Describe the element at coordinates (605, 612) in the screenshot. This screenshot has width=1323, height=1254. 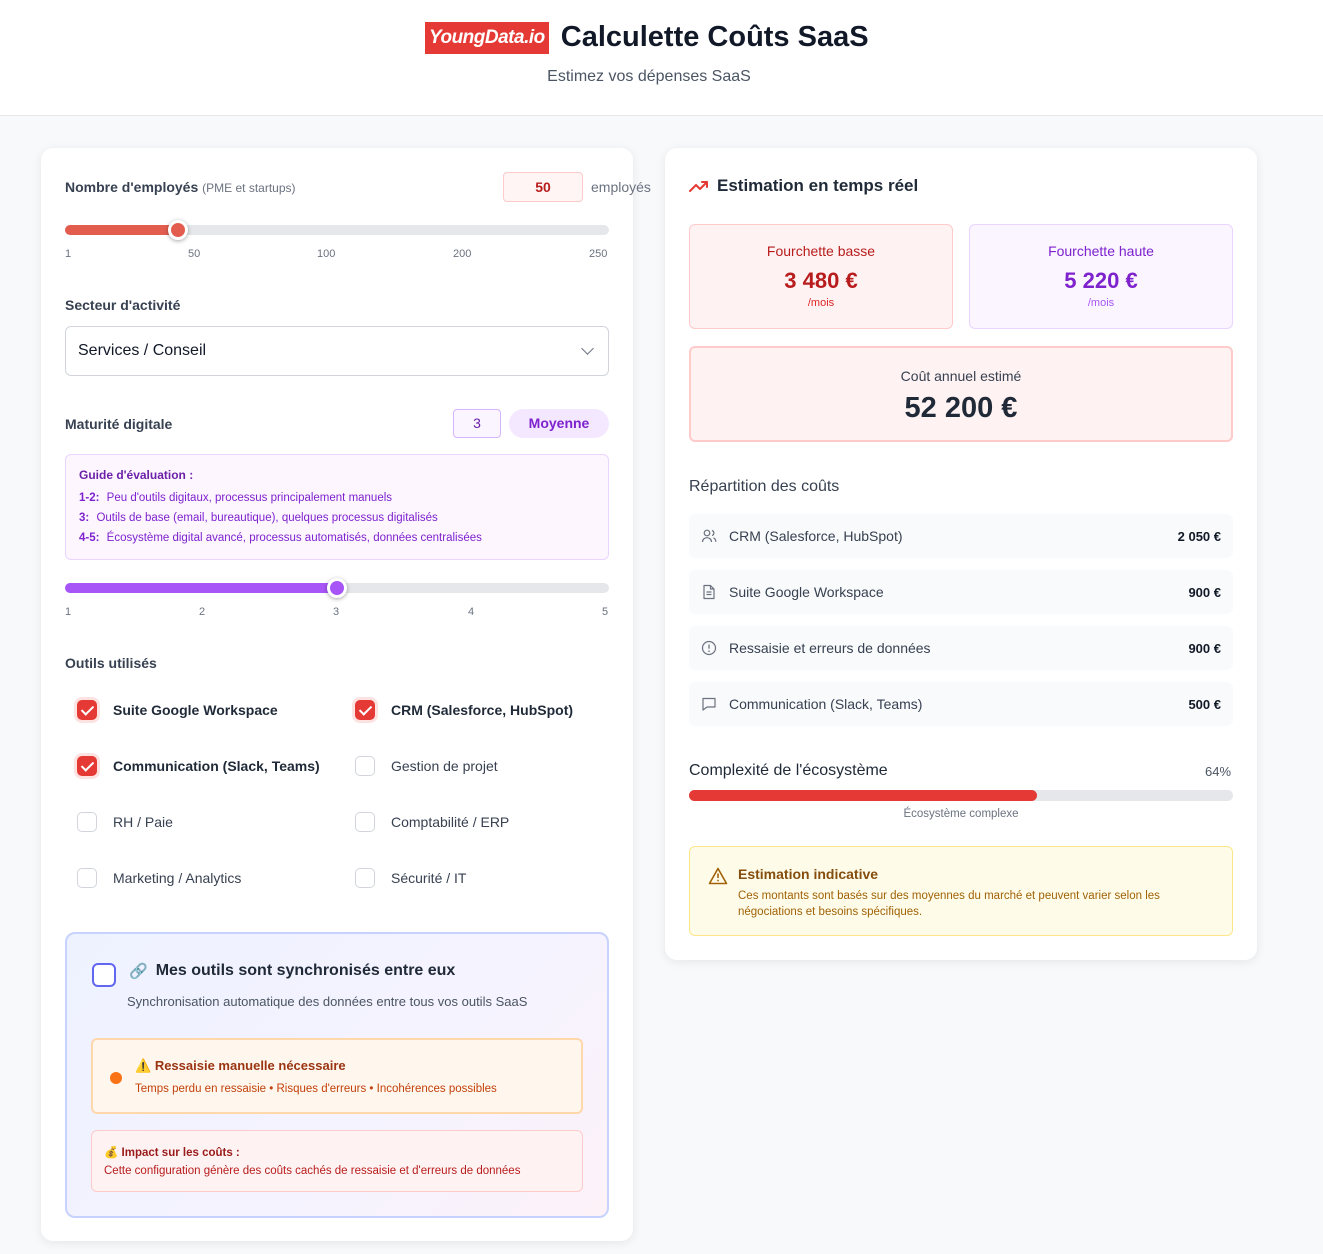
I see `maturity-tick: 5` at that location.